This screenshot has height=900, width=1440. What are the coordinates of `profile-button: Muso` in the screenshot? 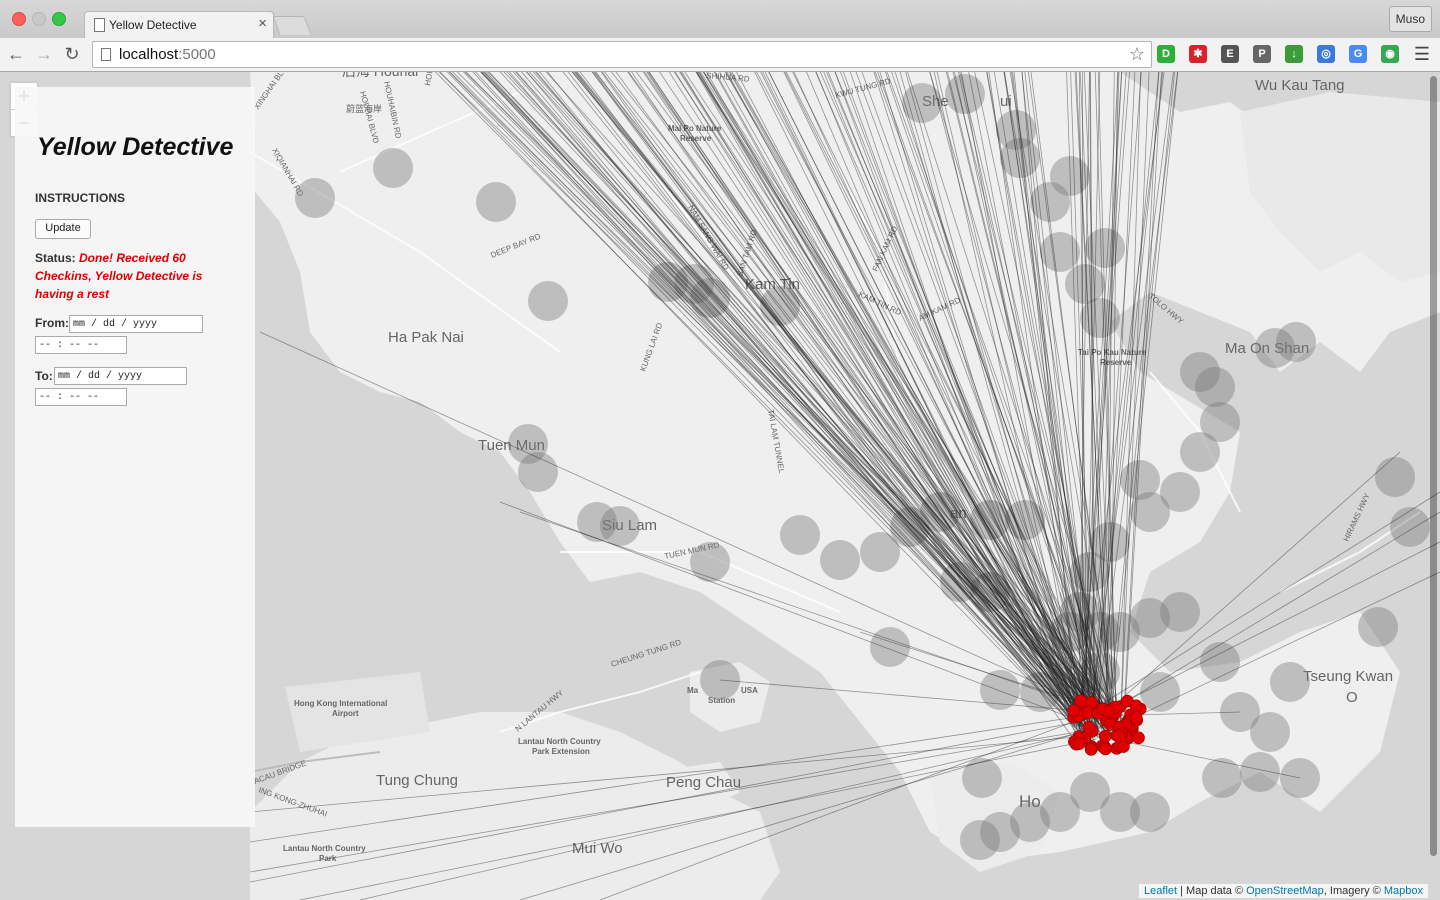 It's located at (1410, 19).